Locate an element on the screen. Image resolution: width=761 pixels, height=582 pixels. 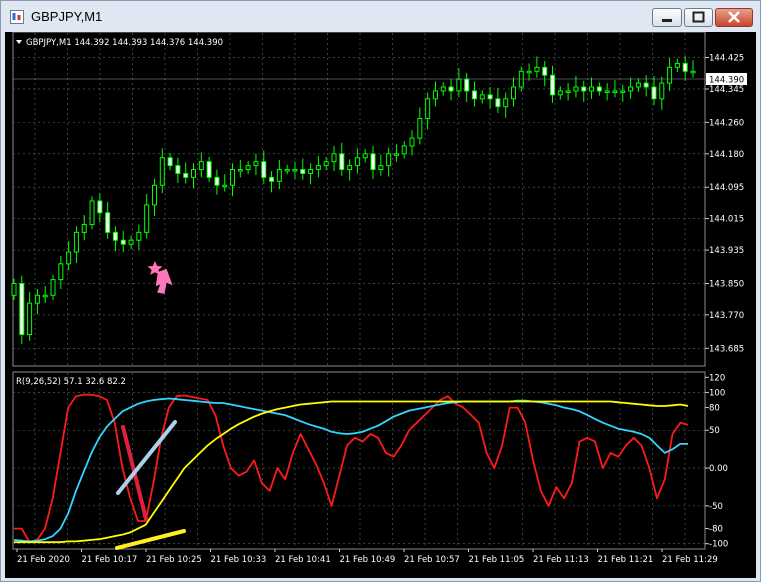
price-tick-label: 144.425 is located at coordinates (726, 59).